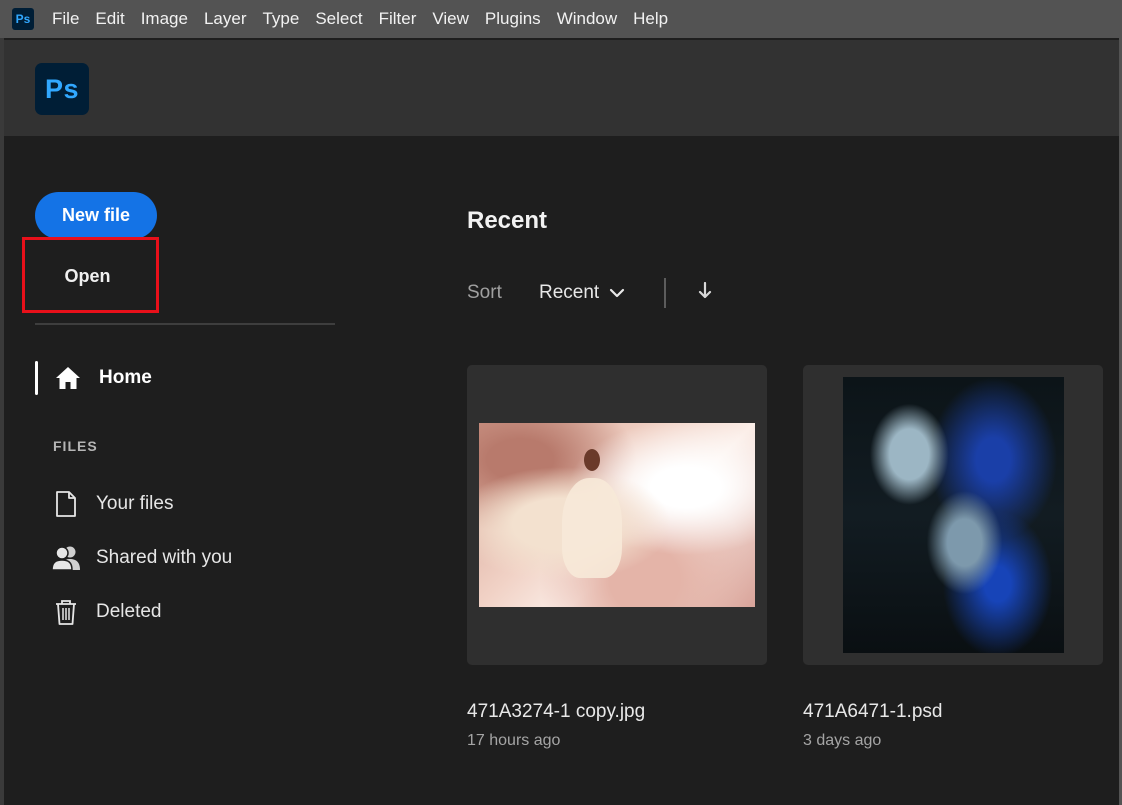  I want to click on sidebar-item-shared-with-you: Shared with you, so click(200, 558).